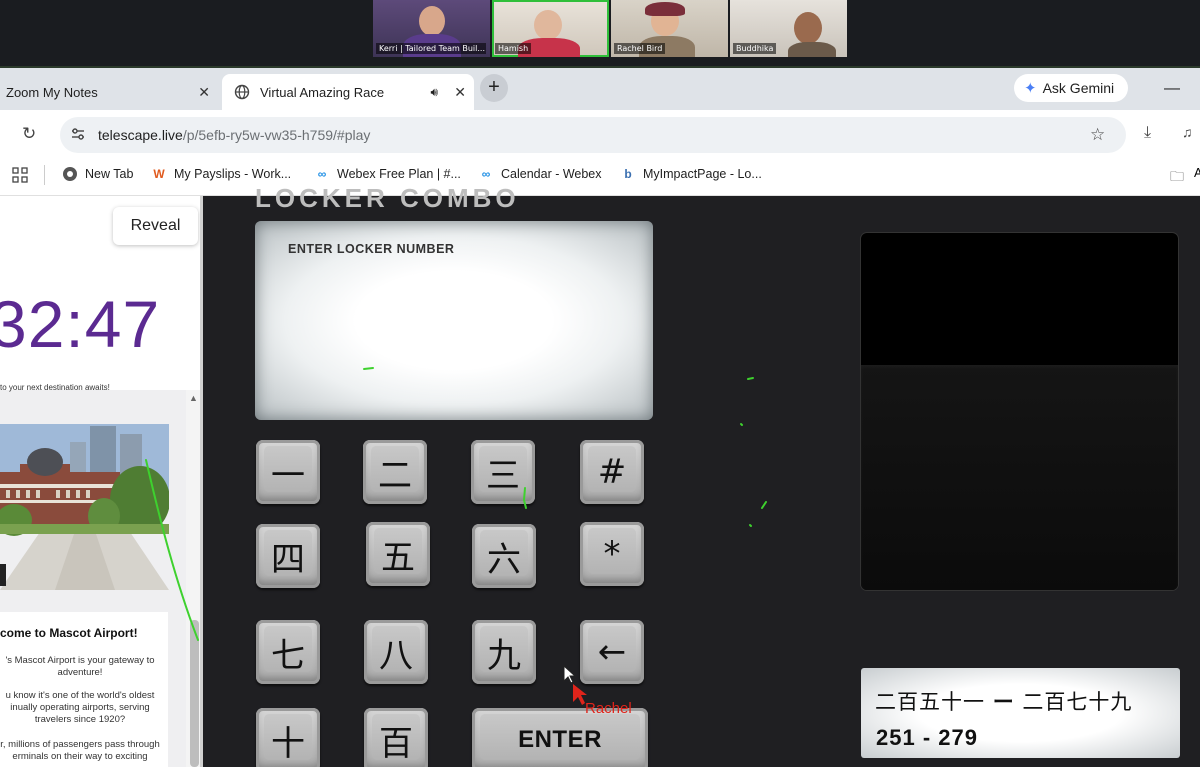 The image size is (1200, 767). I want to click on key-label: #, so click(612, 472).